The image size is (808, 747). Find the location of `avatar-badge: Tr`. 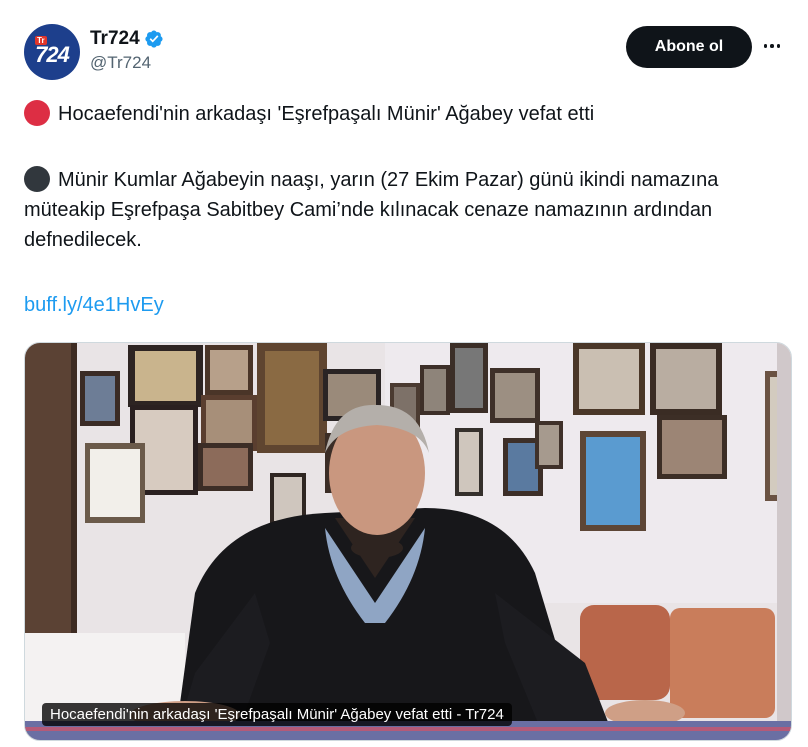

avatar-badge: Tr is located at coordinates (41, 40).